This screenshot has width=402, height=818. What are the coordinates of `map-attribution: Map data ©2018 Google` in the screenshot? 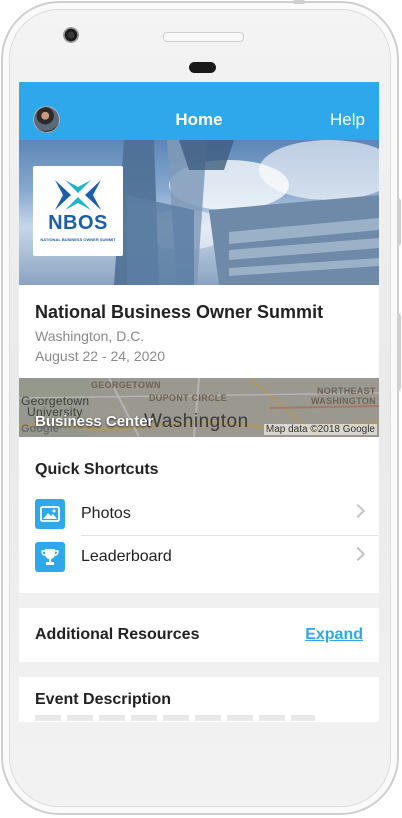 It's located at (320, 429).